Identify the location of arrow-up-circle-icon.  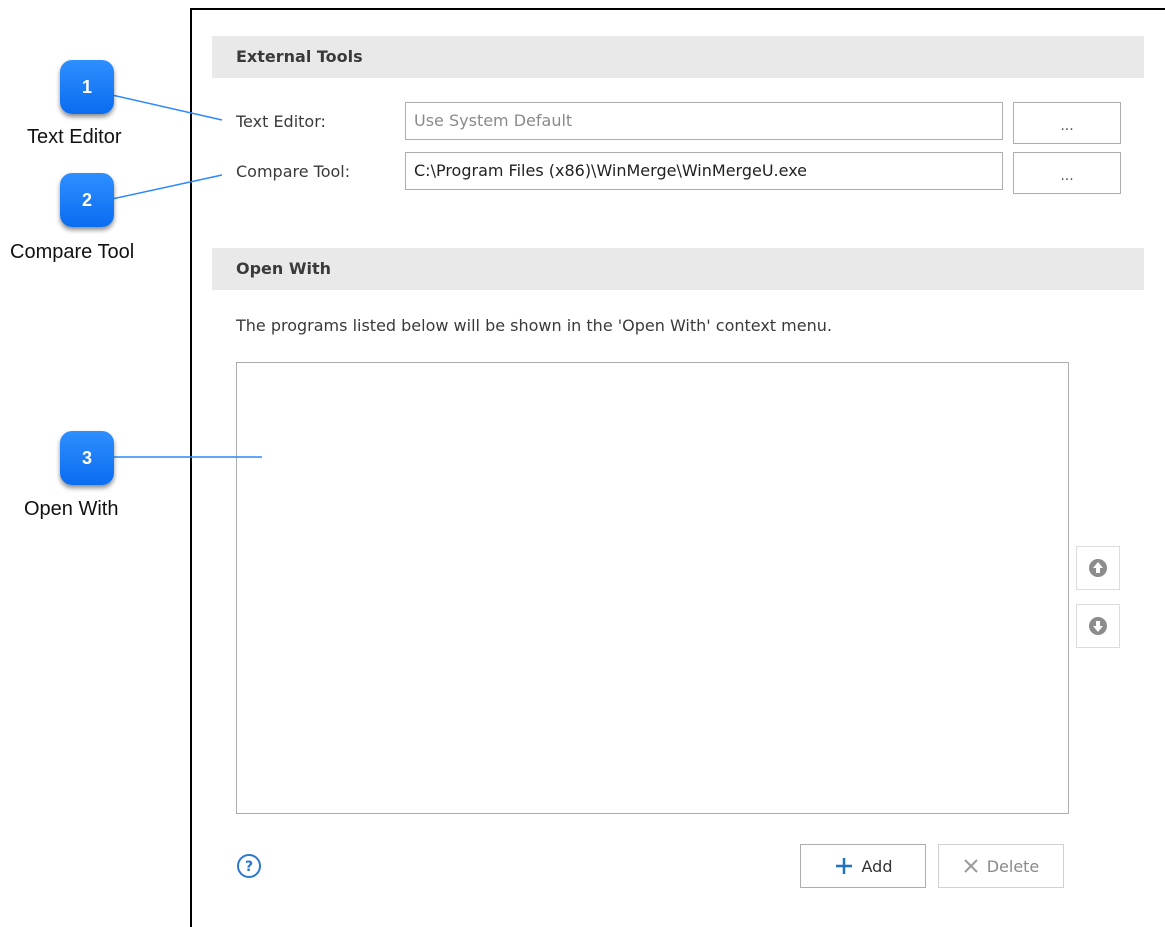
(1098, 568).